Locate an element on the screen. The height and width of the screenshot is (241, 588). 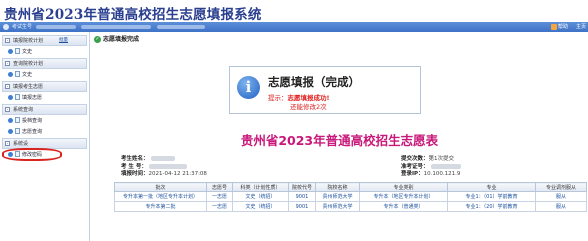
admission-ticket-row: 准考证号： is located at coordinates (431, 167).